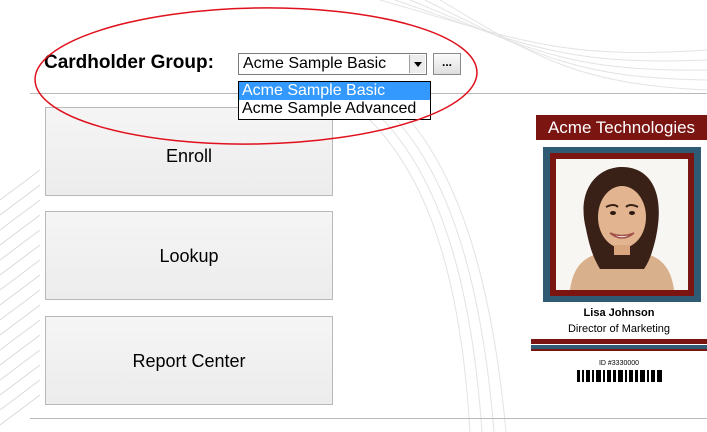 The image size is (707, 432). I want to click on cardholder-title: Director of Marketing, so click(619, 329).